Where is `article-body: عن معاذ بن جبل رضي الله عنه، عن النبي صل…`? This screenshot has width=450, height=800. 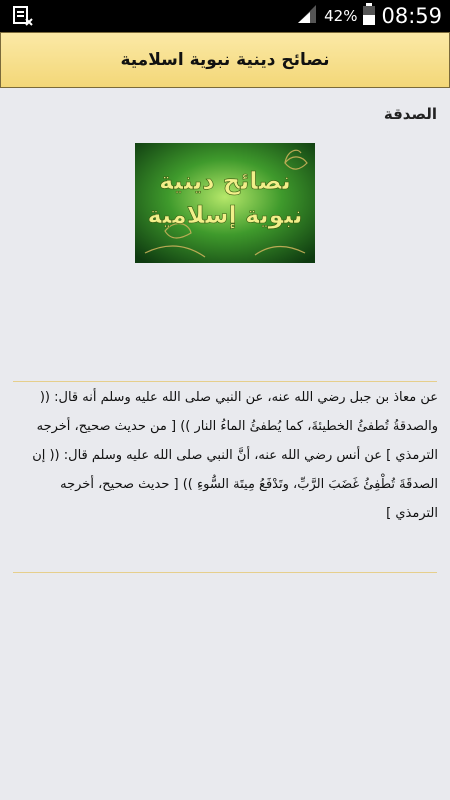 article-body: عن معاذ بن جبل رضي الله عنه، عن النبي صل… is located at coordinates (235, 455).